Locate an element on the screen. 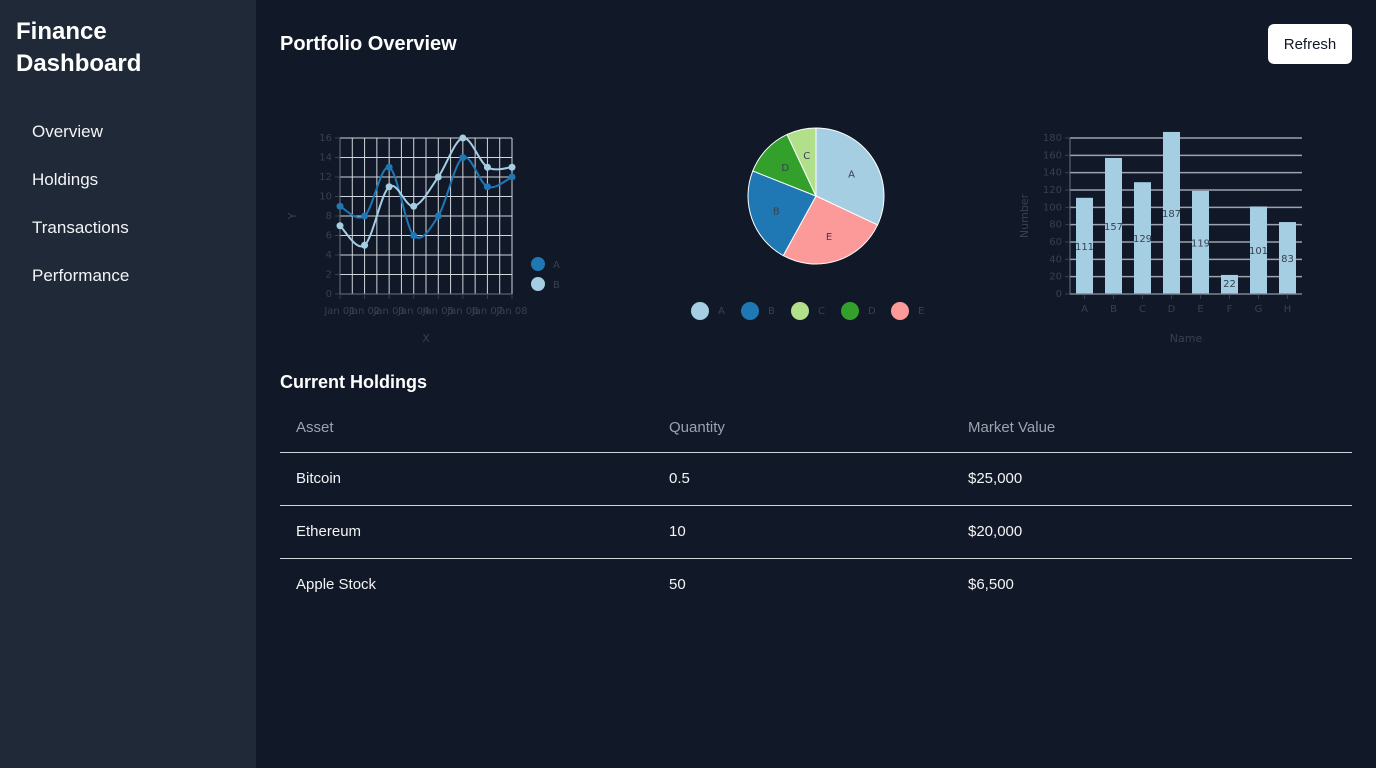 The height and width of the screenshot is (768, 1376). bar-value-label: 111 is located at coordinates (1084, 247).